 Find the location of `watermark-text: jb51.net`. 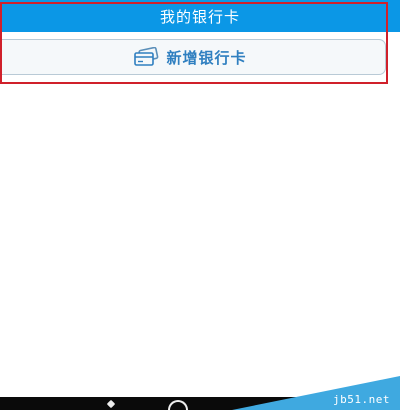

watermark-text: jb51.net is located at coordinates (361, 399).